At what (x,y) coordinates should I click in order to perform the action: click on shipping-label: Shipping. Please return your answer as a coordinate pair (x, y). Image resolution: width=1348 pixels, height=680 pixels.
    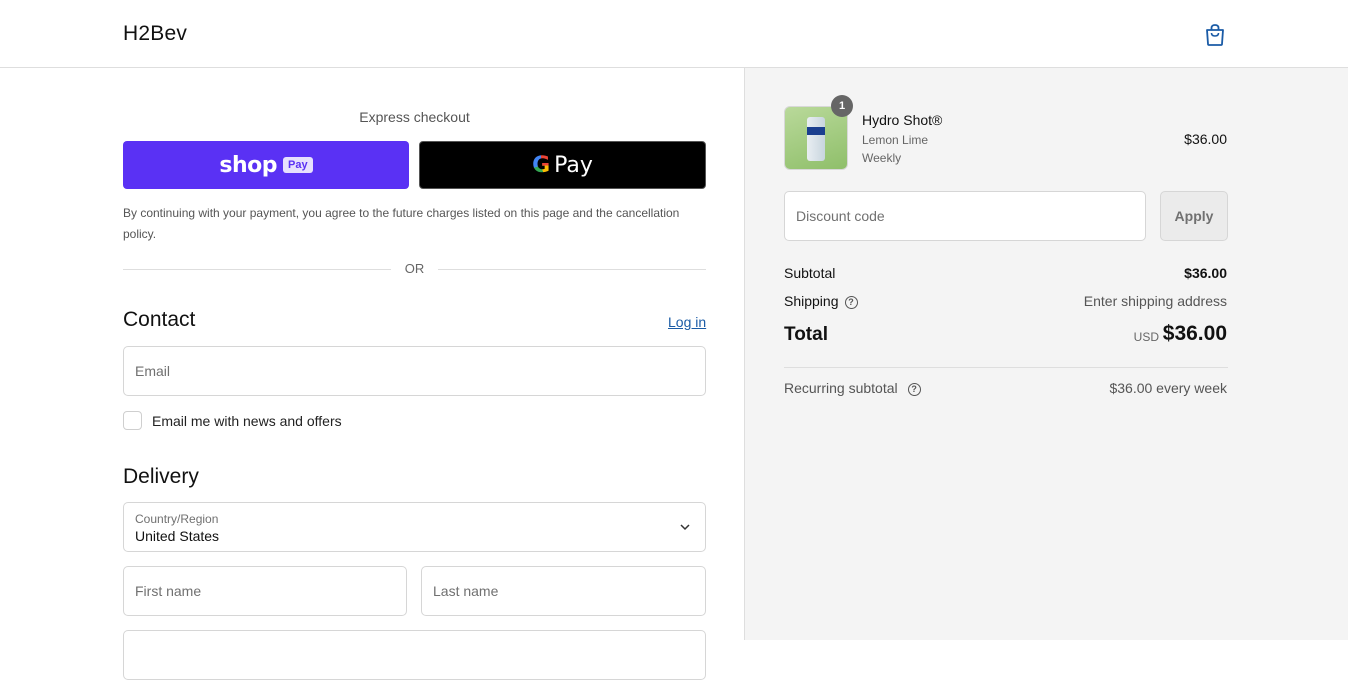
    Looking at the image, I should click on (811, 301).